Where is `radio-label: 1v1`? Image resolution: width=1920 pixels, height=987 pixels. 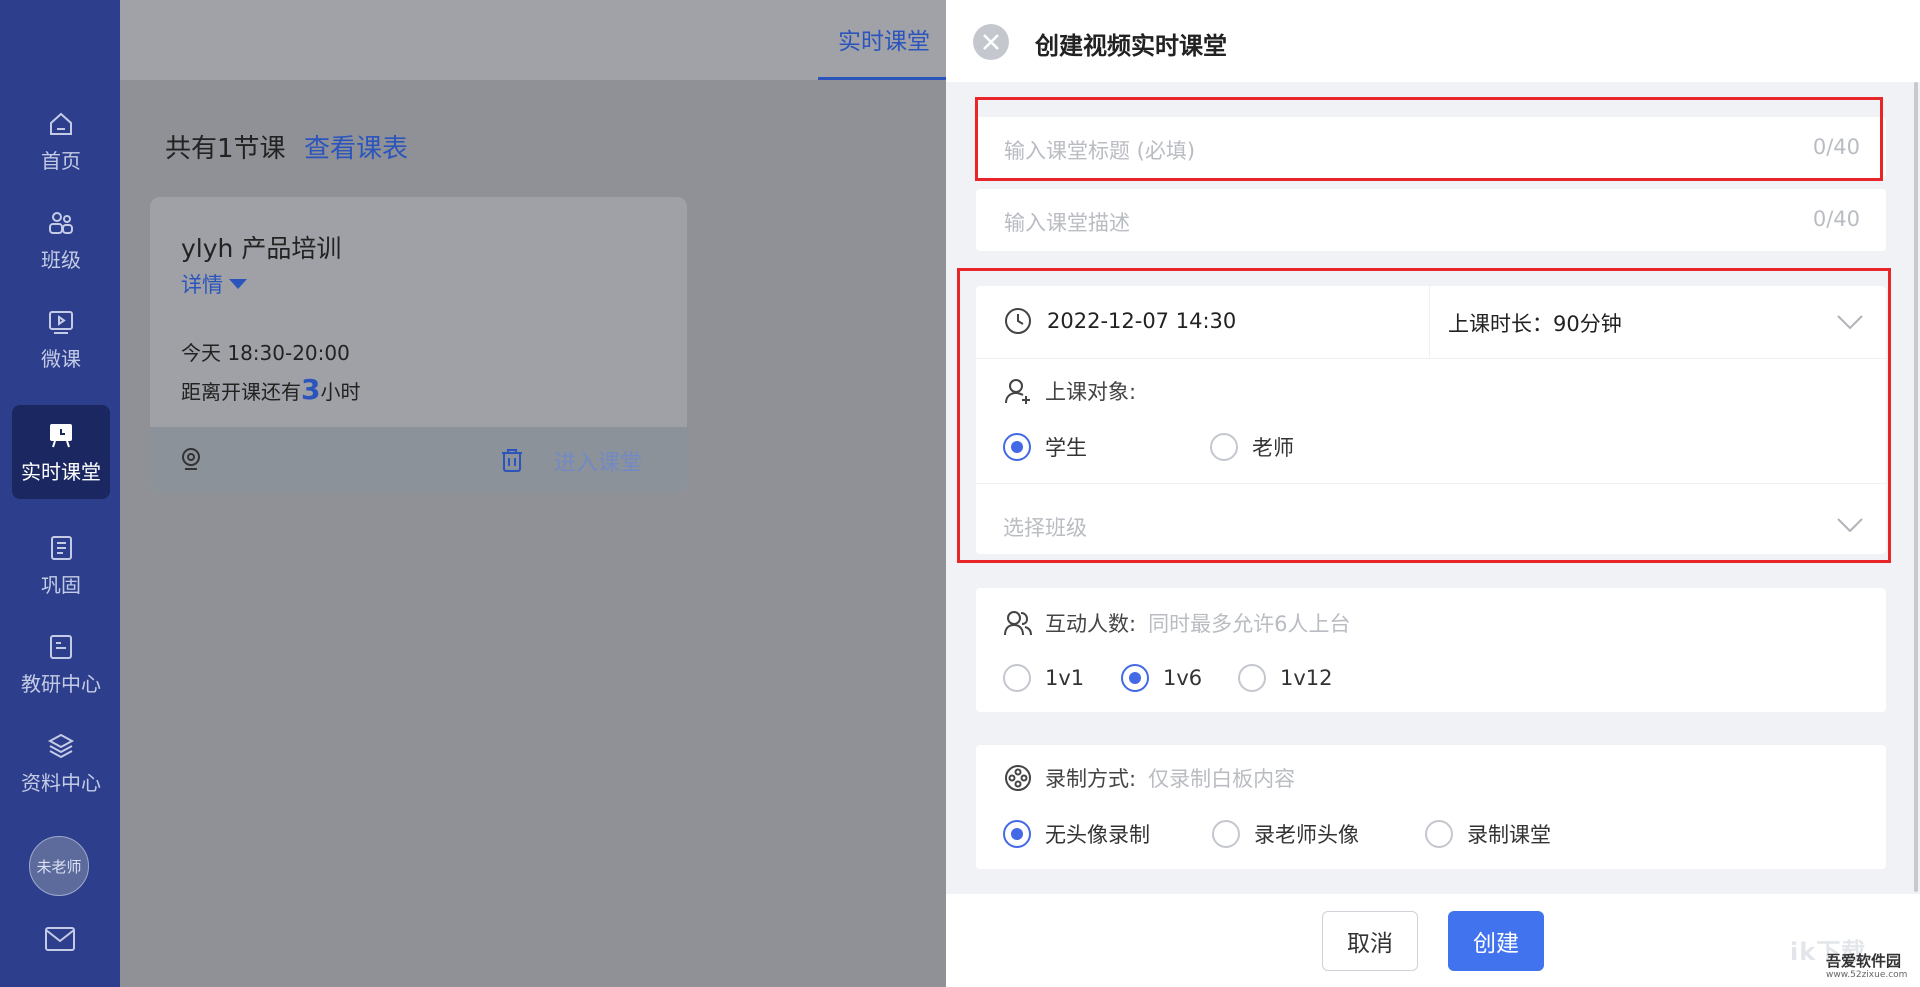 radio-label: 1v1 is located at coordinates (1065, 678).